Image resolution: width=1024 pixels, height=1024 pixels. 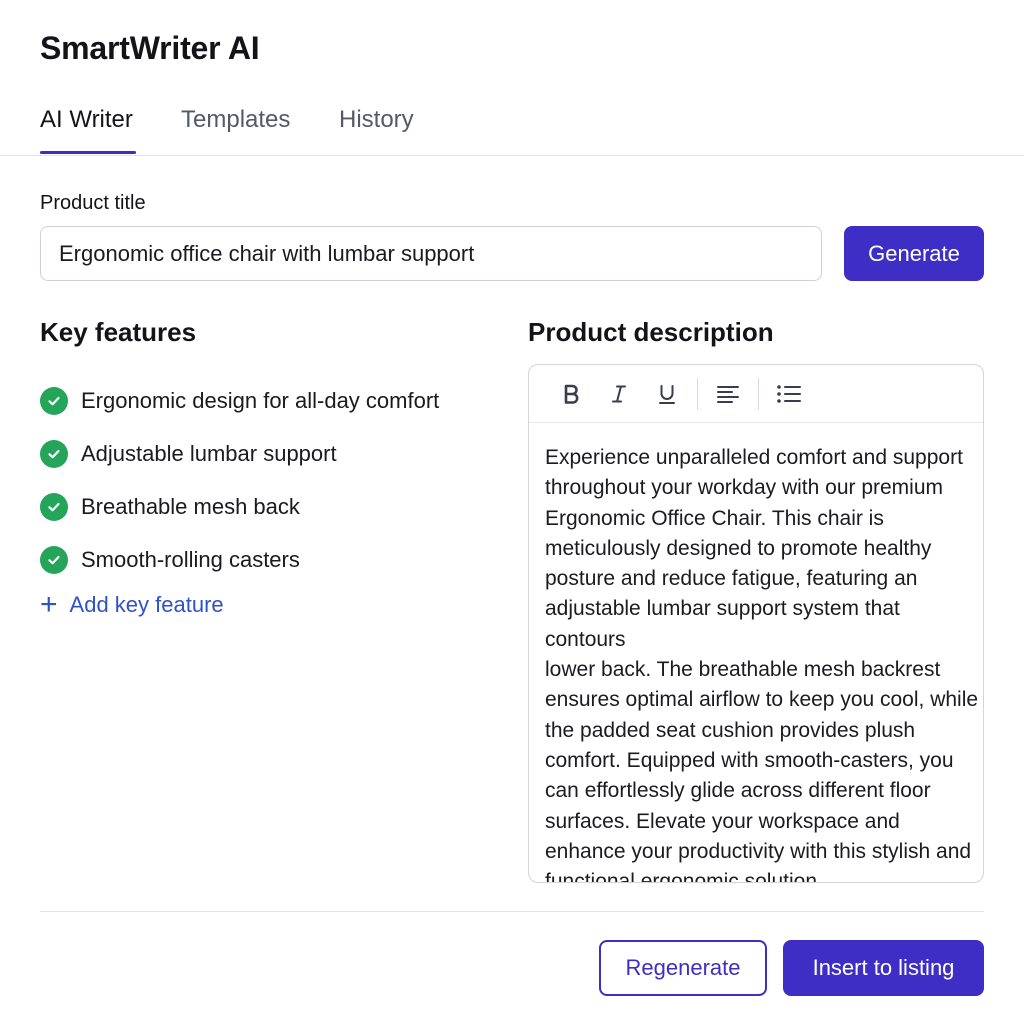 What do you see at coordinates (571, 394) in the screenshot?
I see `bold-icon` at bounding box center [571, 394].